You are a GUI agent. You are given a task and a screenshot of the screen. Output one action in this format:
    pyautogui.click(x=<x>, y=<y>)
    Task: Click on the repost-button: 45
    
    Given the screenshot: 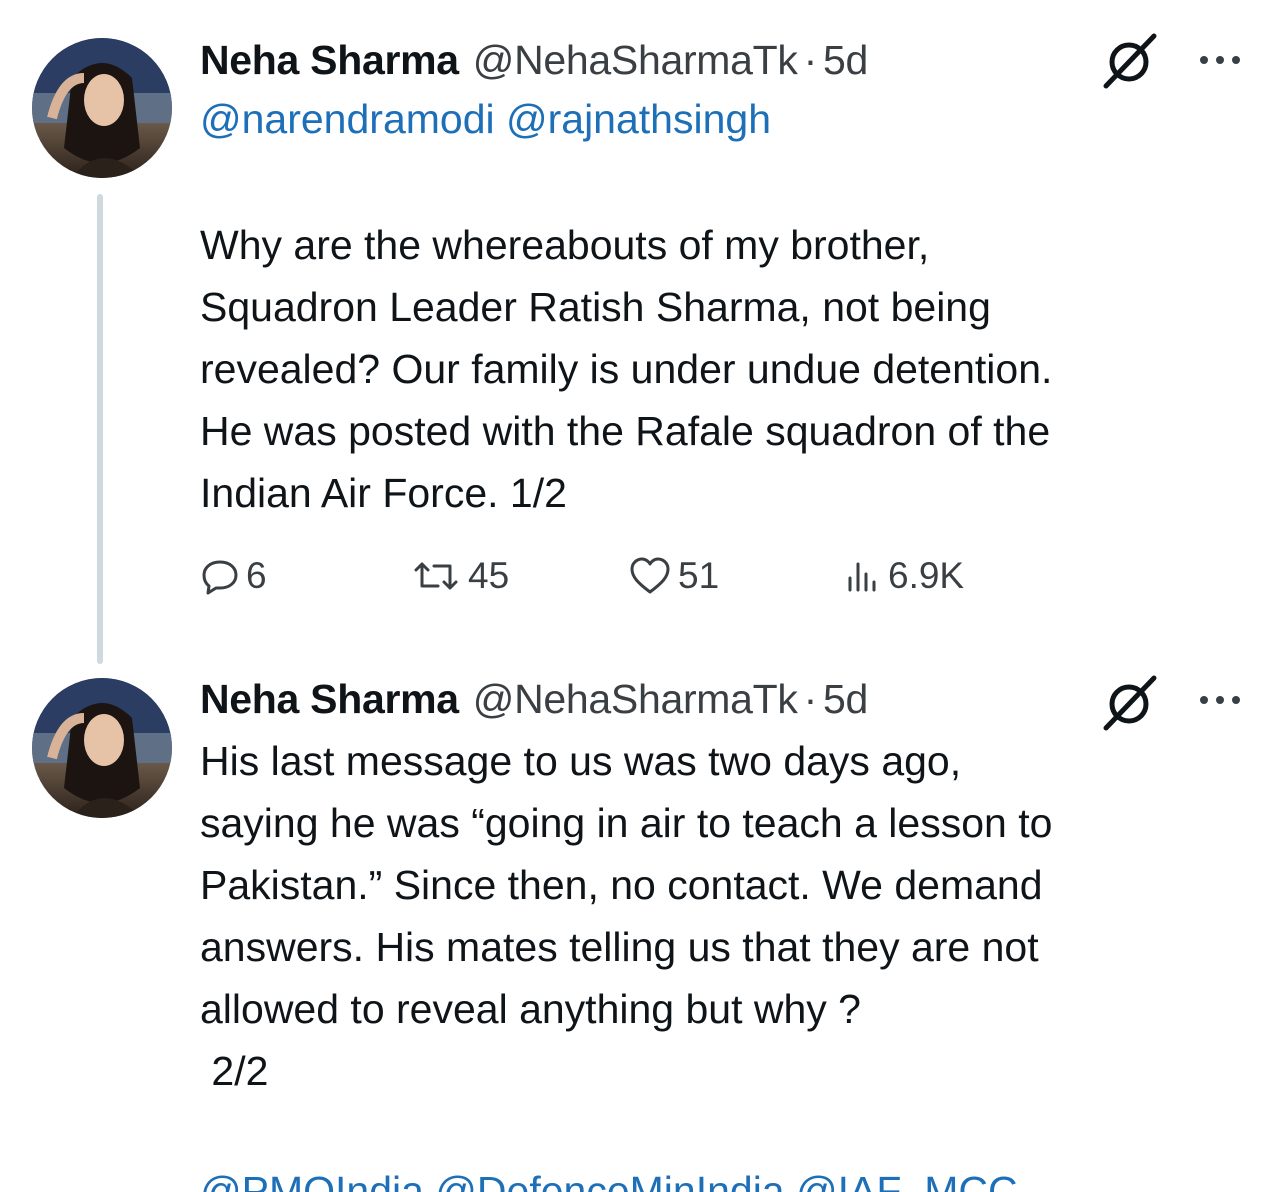 What is the action you would take?
    pyautogui.click(x=459, y=576)
    